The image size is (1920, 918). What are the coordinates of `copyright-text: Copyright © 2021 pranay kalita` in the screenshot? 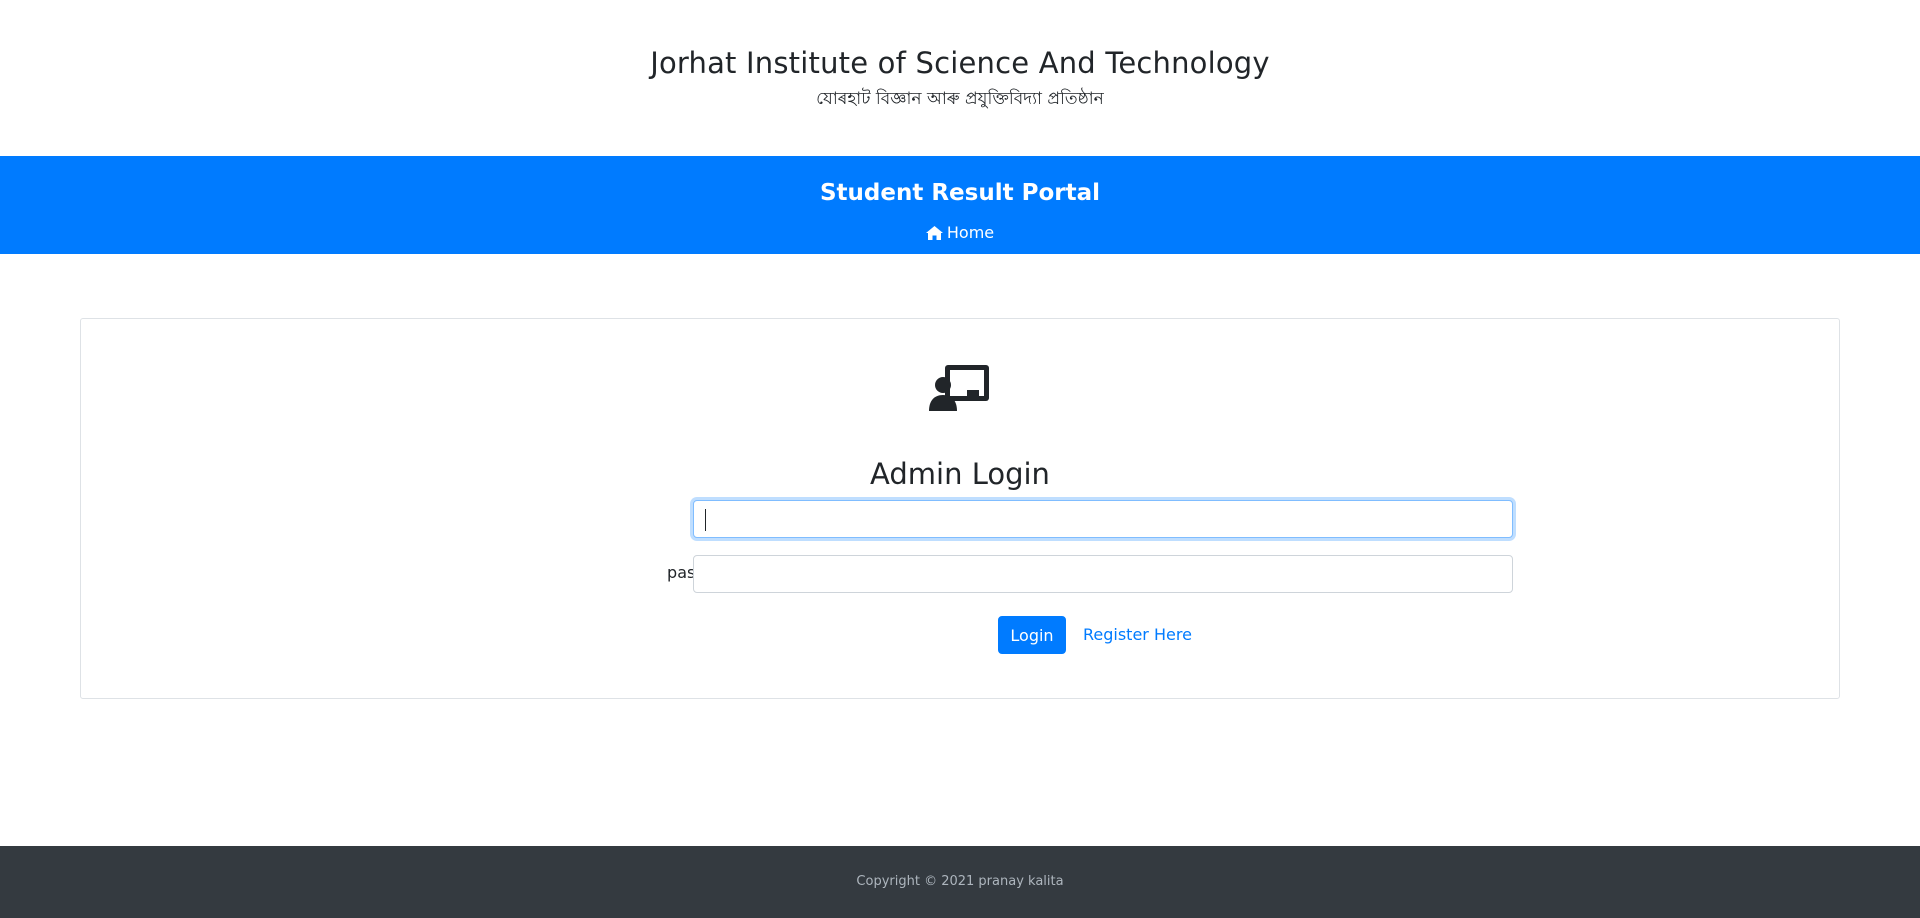 It's located at (960, 881).